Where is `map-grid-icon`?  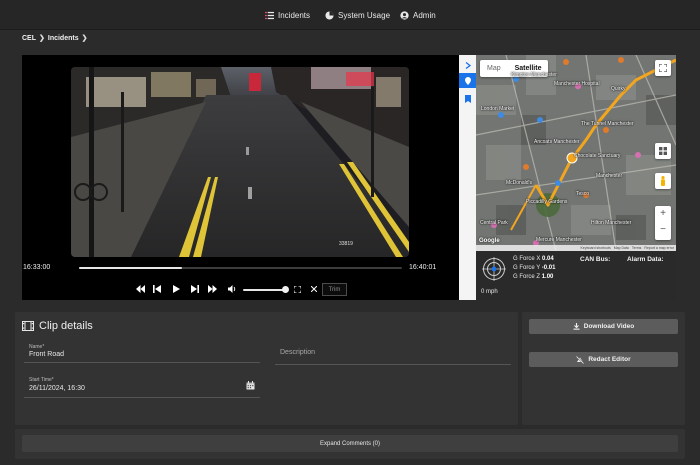 map-grid-icon is located at coordinates (663, 151).